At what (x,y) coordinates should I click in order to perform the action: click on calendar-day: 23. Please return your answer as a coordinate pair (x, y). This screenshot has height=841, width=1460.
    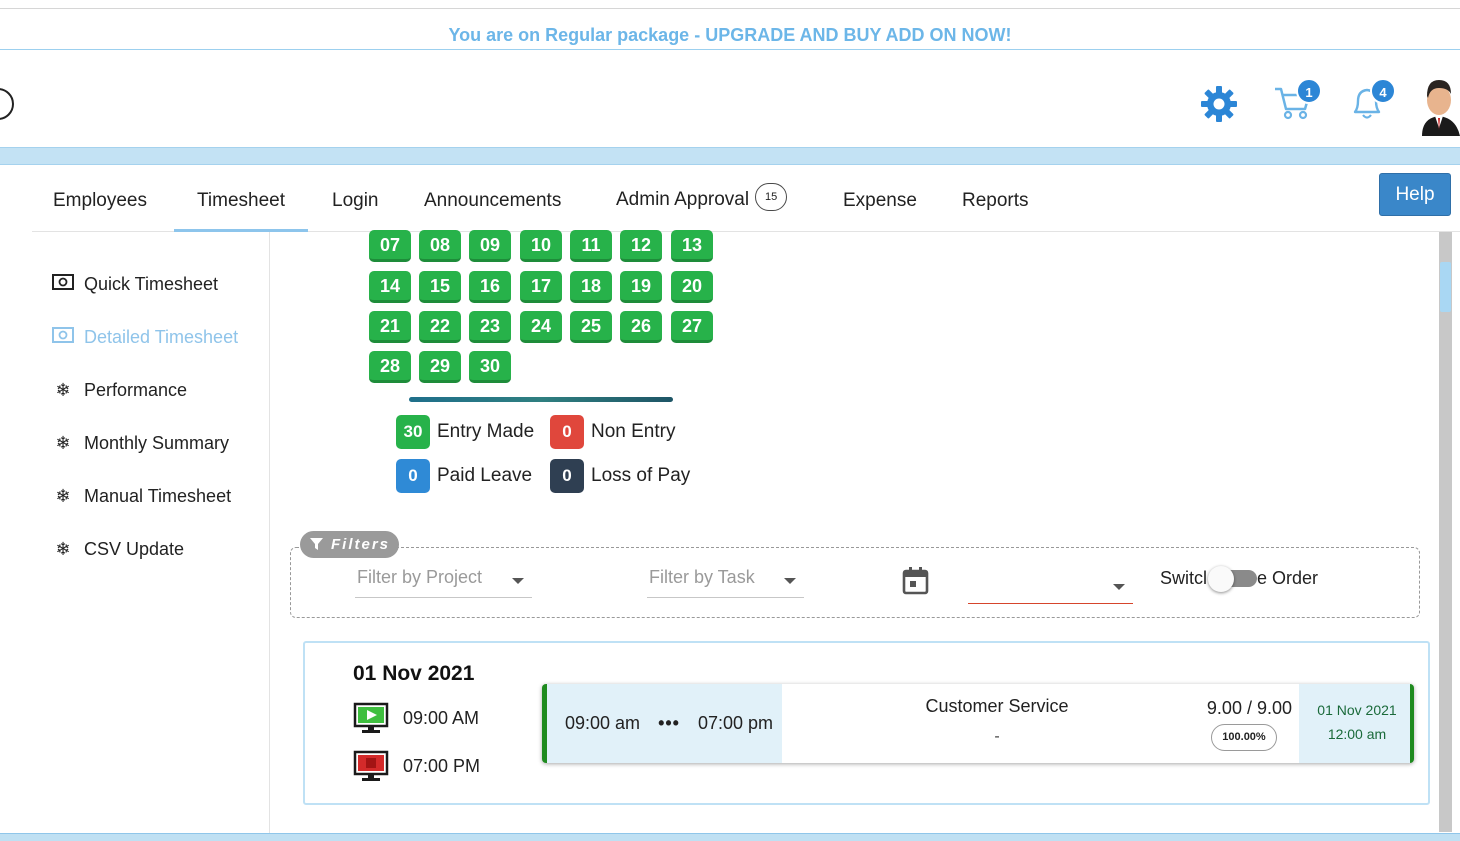
    Looking at the image, I should click on (490, 327).